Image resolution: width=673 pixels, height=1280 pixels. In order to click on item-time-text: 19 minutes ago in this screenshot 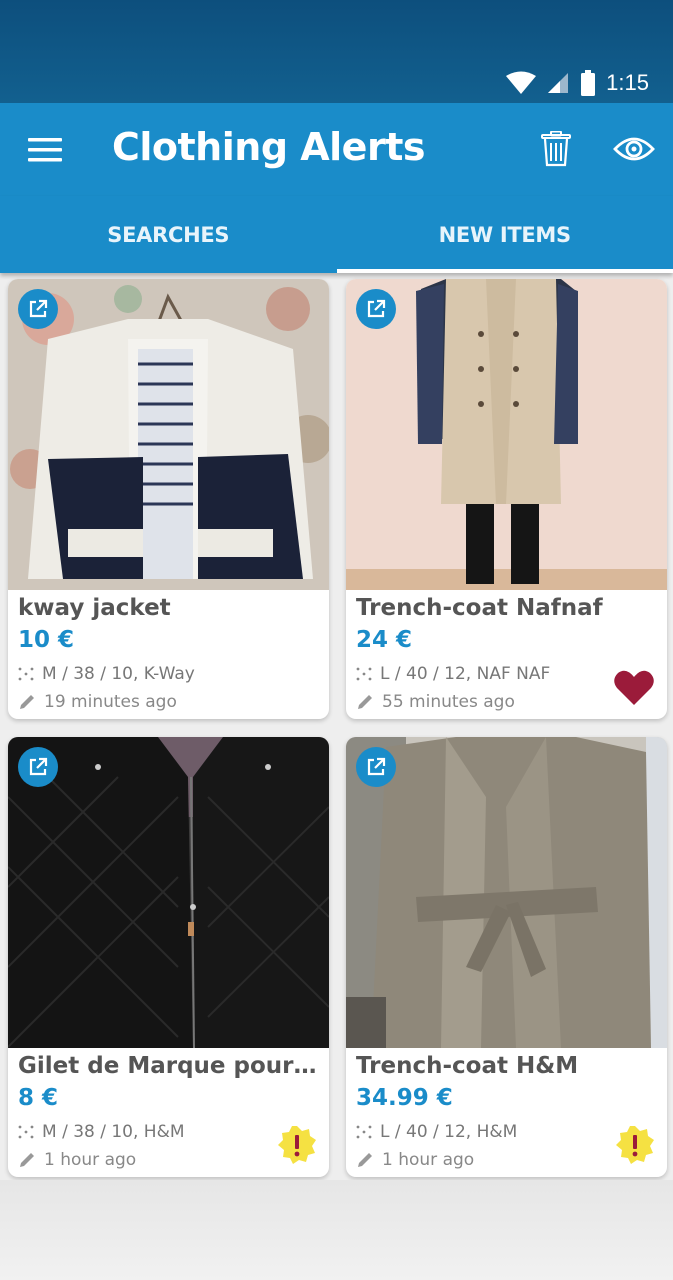, I will do `click(110, 702)`.